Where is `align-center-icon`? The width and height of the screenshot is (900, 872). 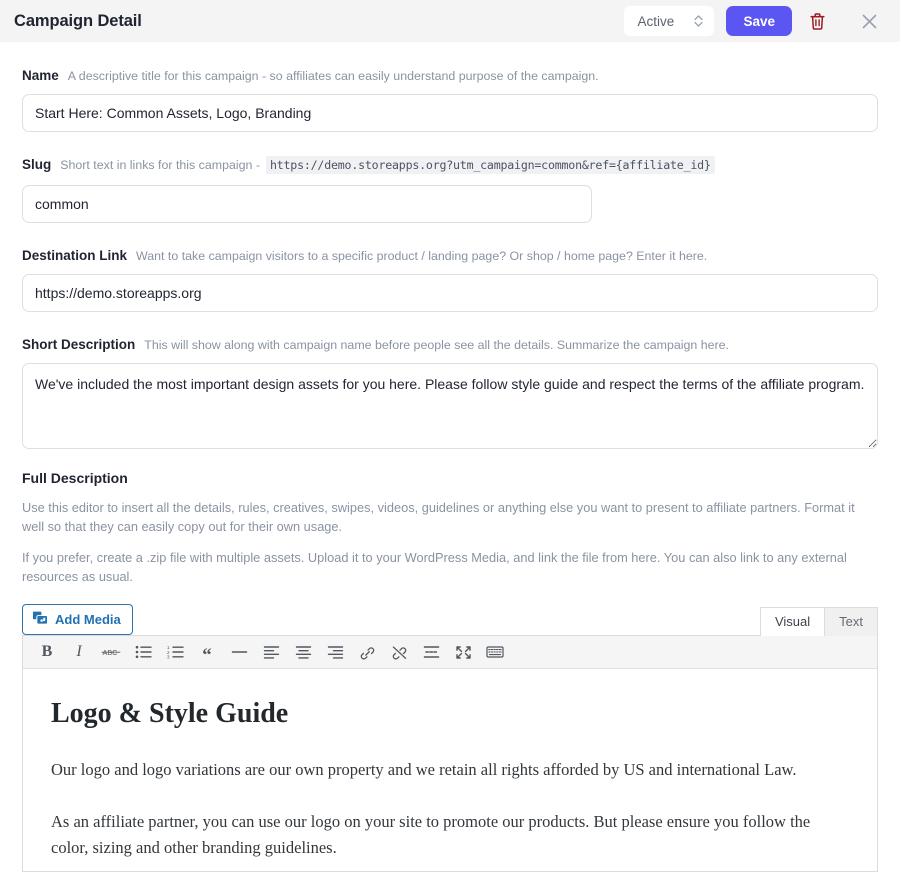
align-center-icon is located at coordinates (303, 652).